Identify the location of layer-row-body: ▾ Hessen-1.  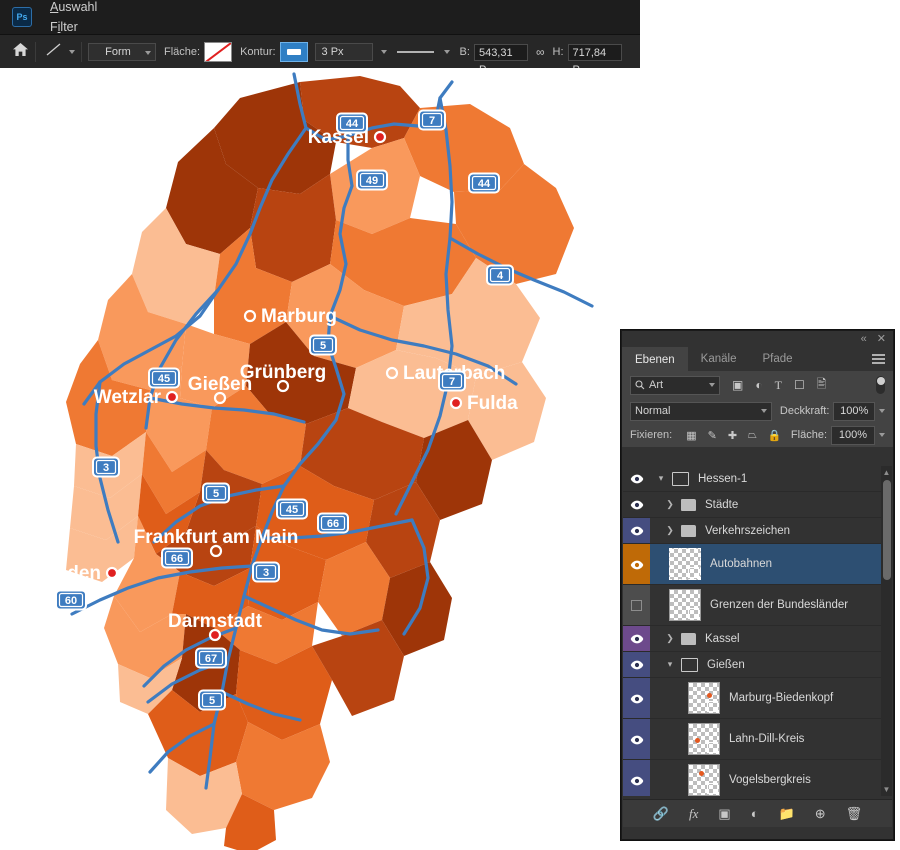
(771, 478).